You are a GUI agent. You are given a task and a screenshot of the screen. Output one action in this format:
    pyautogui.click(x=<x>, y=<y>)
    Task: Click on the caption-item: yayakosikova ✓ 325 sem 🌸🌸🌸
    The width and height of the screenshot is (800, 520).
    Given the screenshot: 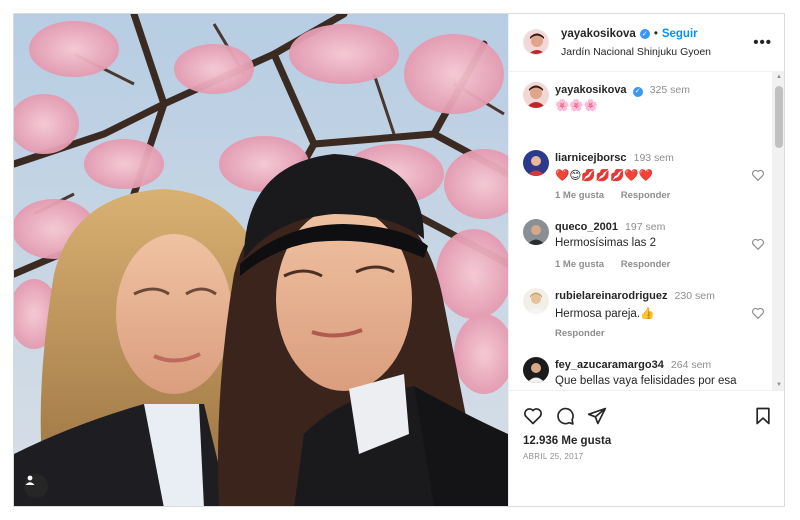 What is the action you would take?
    pyautogui.click(x=648, y=97)
    